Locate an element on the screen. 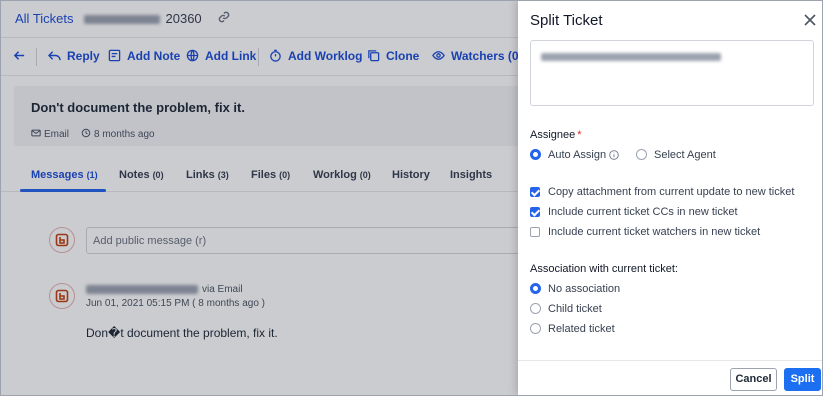  related-ticket-label: Related ticket is located at coordinates (581, 329).